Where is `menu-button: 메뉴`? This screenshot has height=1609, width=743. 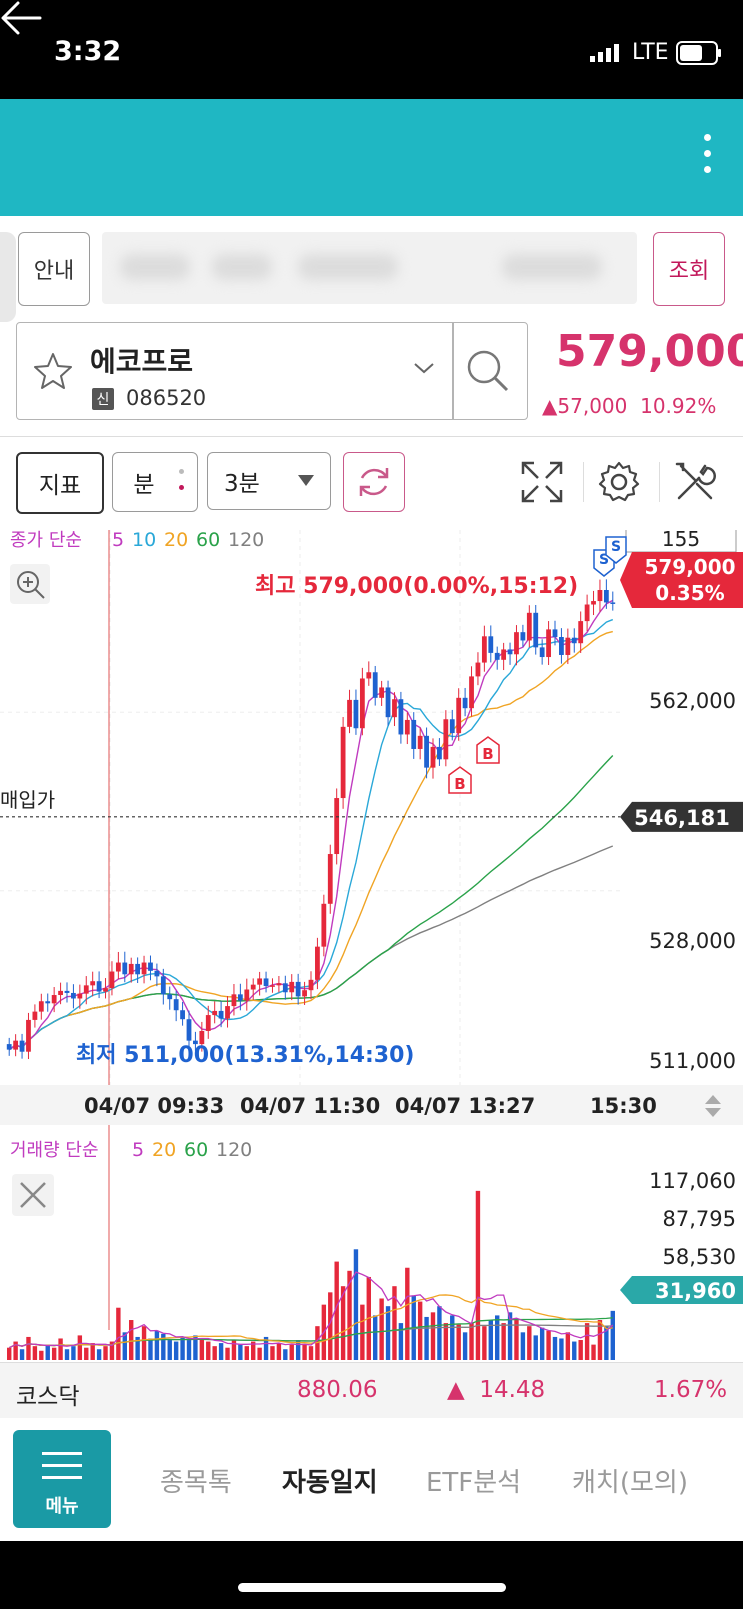 menu-button: 메뉴 is located at coordinates (62, 1479).